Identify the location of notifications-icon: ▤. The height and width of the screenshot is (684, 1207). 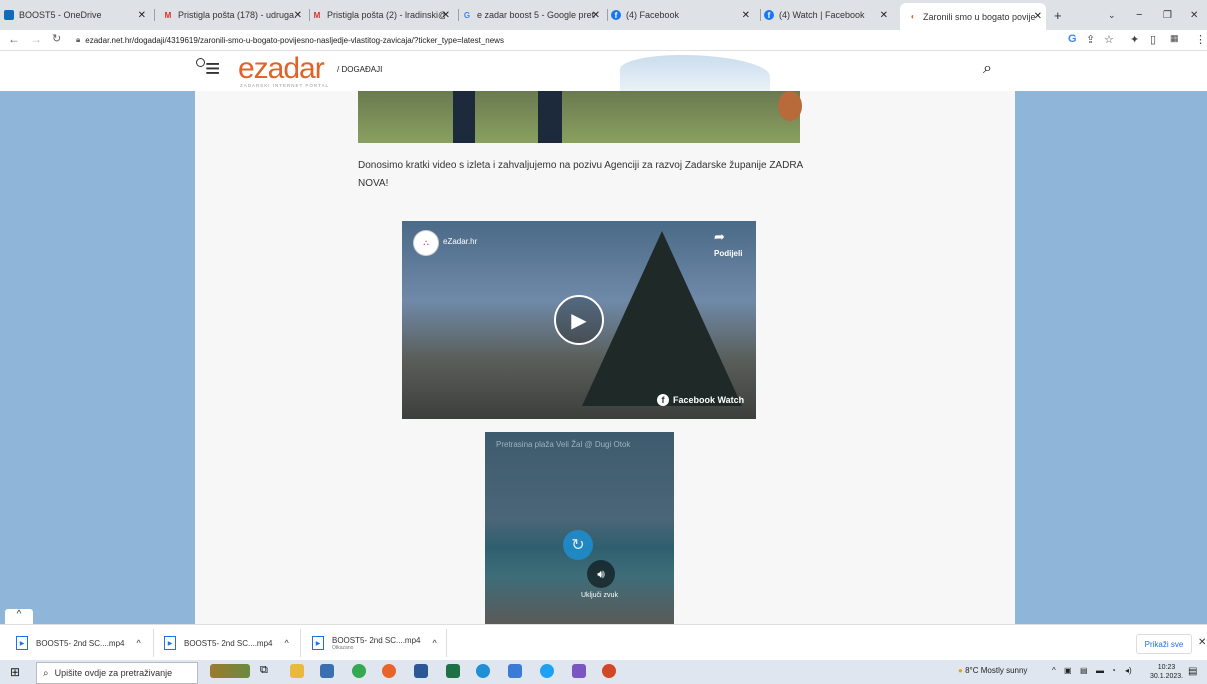
(1192, 671).